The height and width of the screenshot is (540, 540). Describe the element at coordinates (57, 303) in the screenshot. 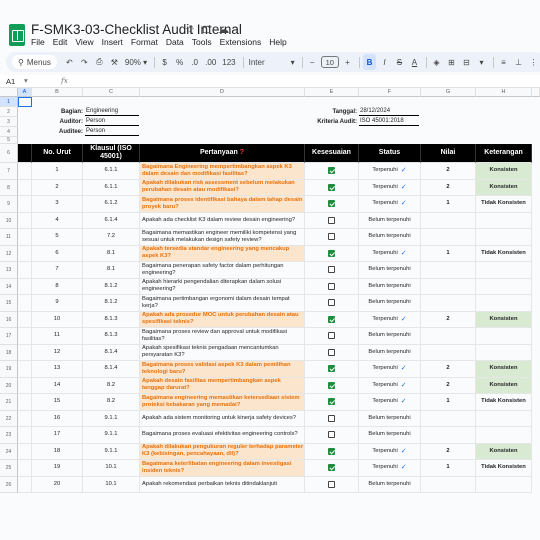

I see `no-urut-cell: 9` at that location.